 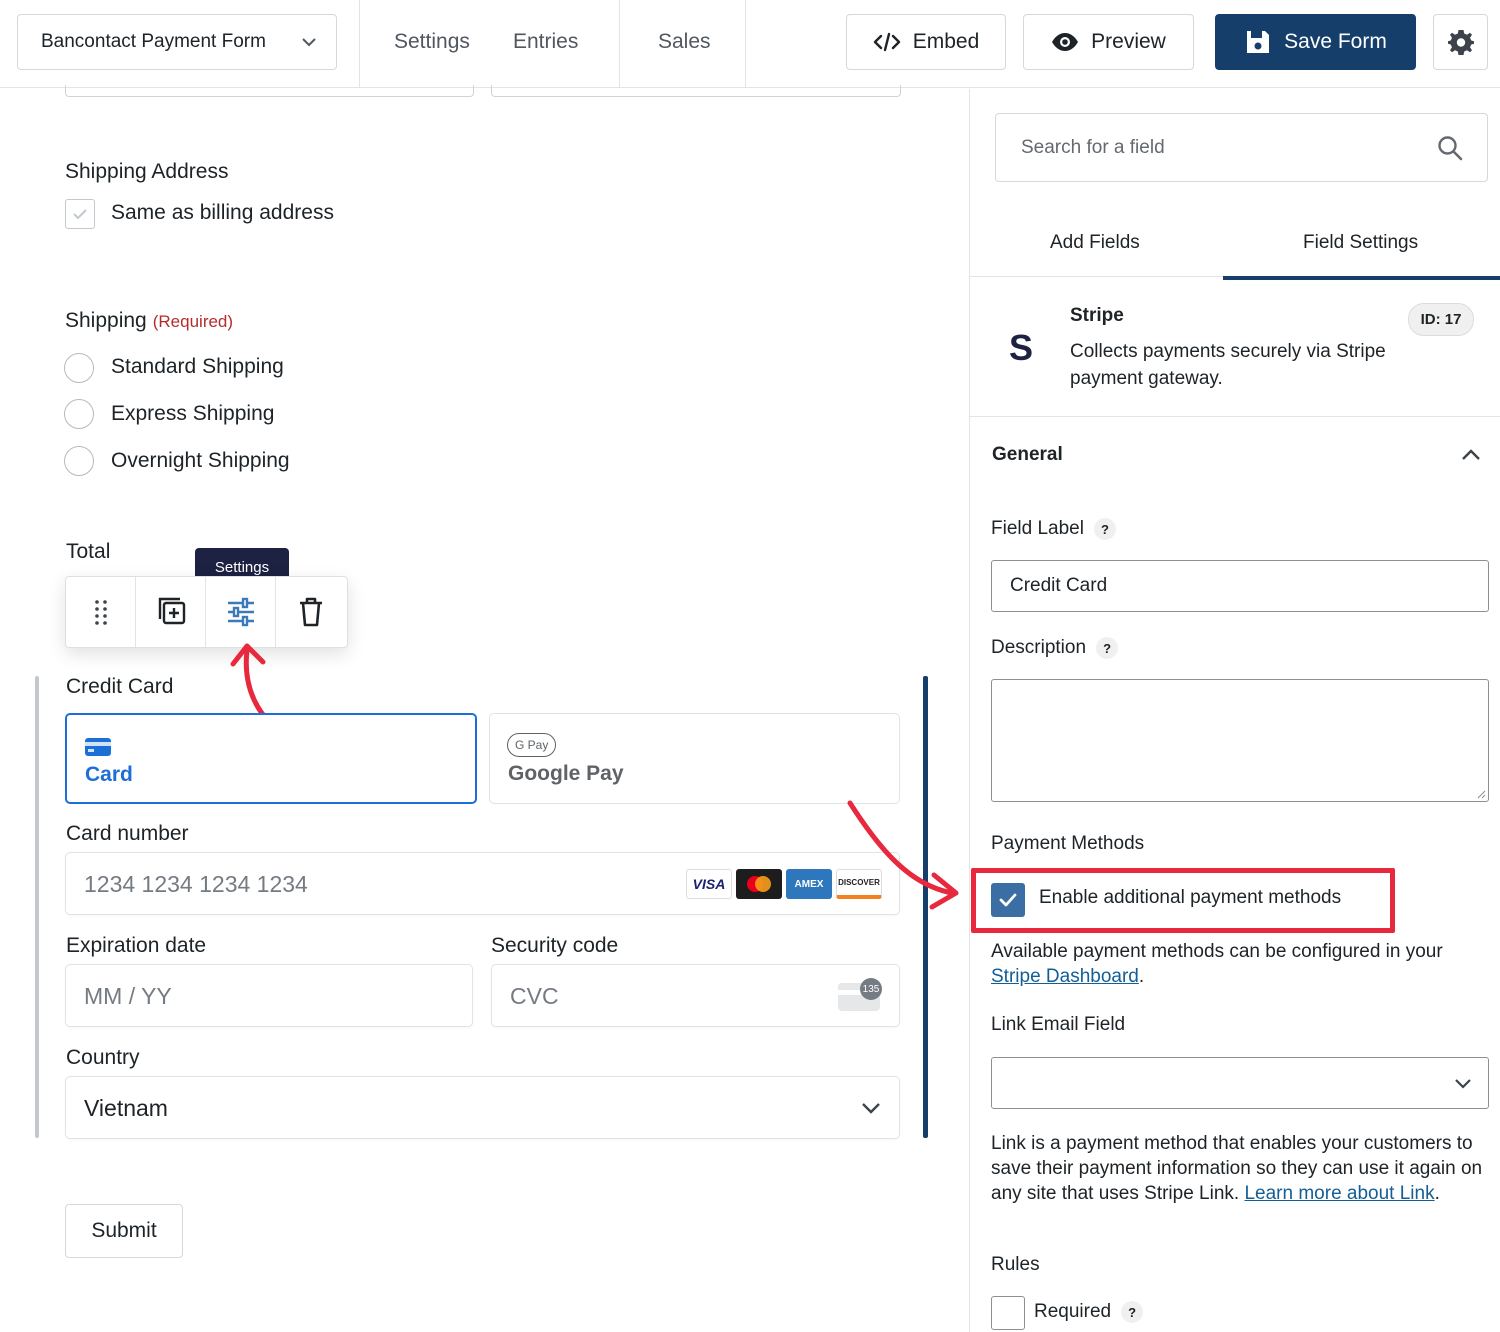 I want to click on nav-sales-link: Sales, so click(x=684, y=42).